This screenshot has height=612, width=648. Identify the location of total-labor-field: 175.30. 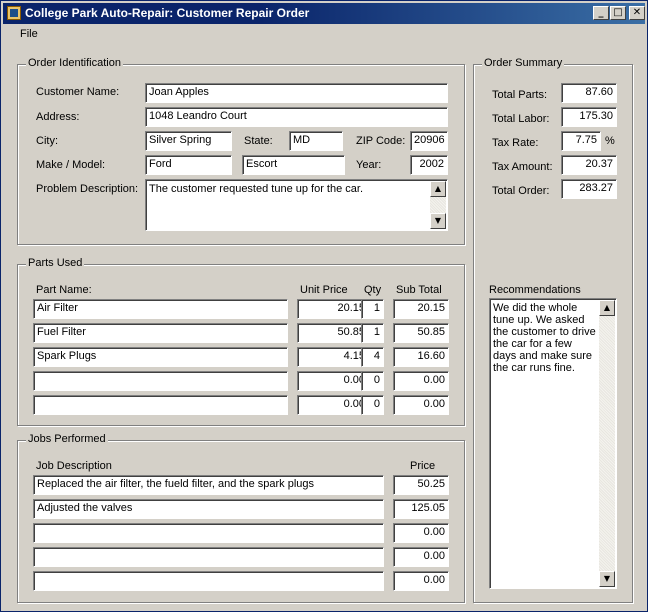
(589, 117).